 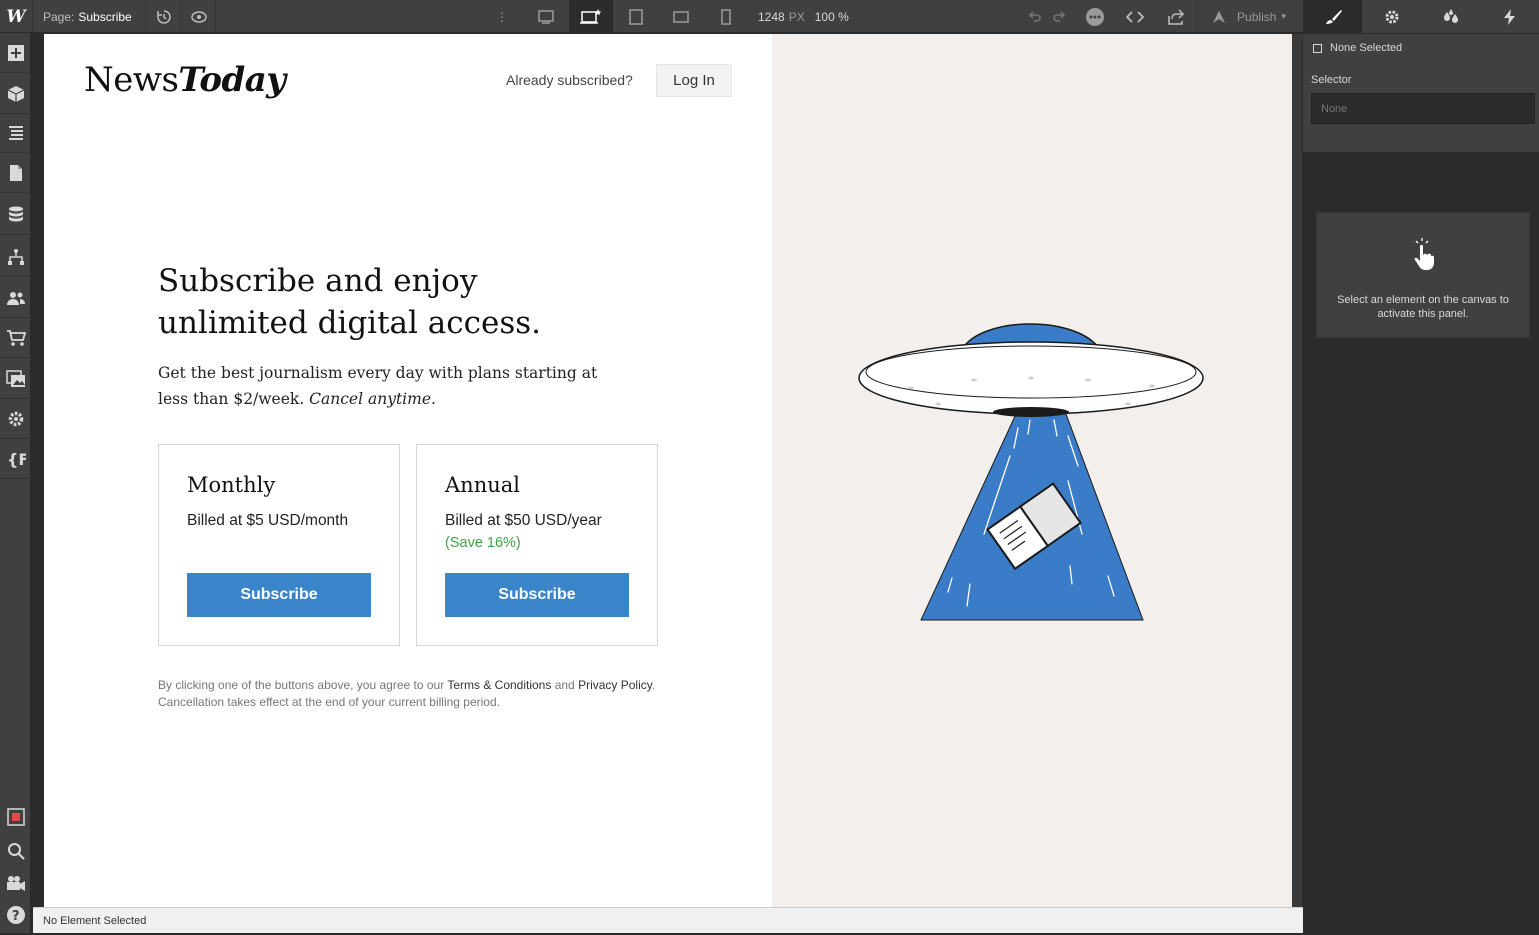 I want to click on selector-label: Selector, so click(x=1331, y=80).